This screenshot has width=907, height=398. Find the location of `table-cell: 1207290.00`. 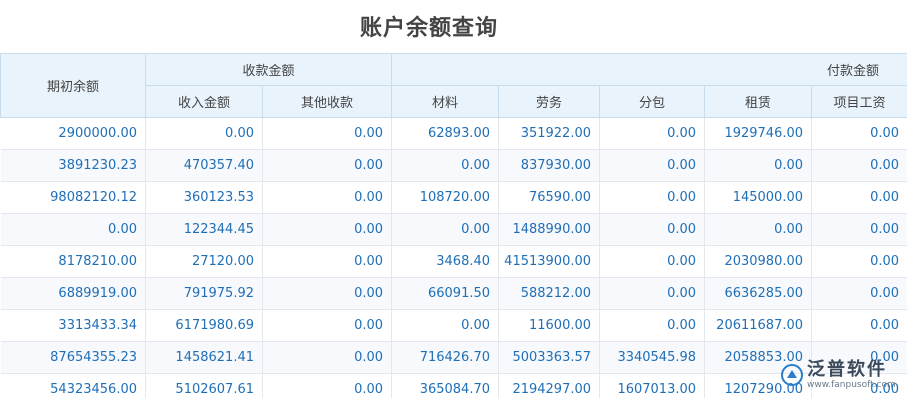

table-cell: 1207290.00 is located at coordinates (758, 385).